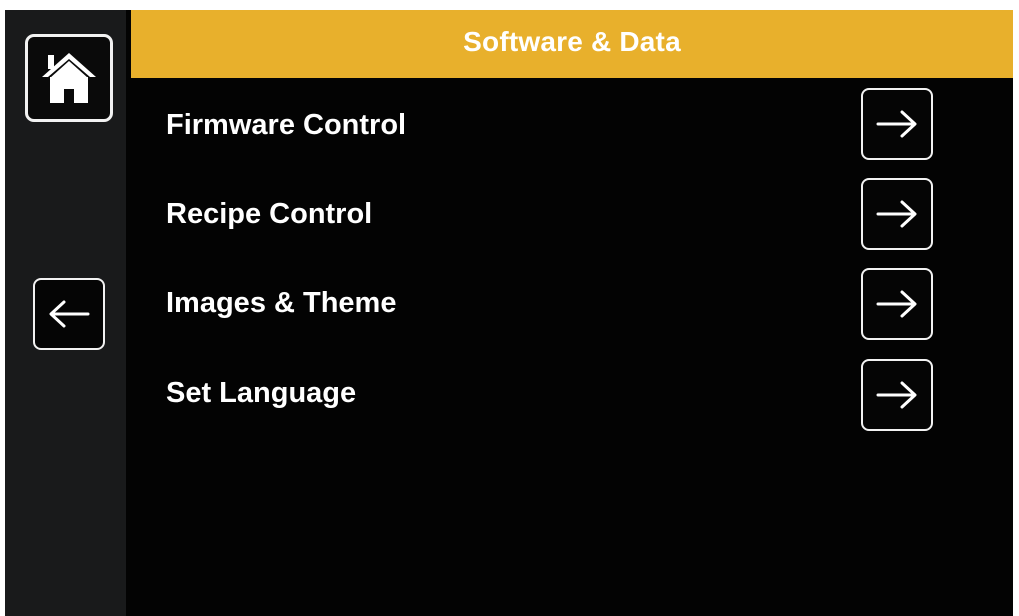  I want to click on header-bar: Software & Data, so click(572, 44).